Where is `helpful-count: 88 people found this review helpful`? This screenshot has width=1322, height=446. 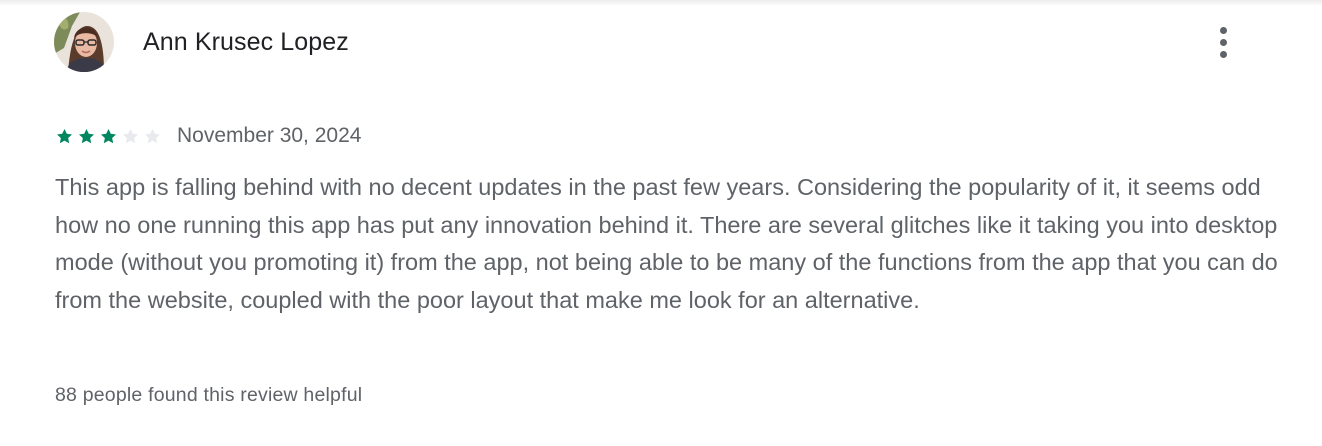 helpful-count: 88 people found this review helpful is located at coordinates (209, 395).